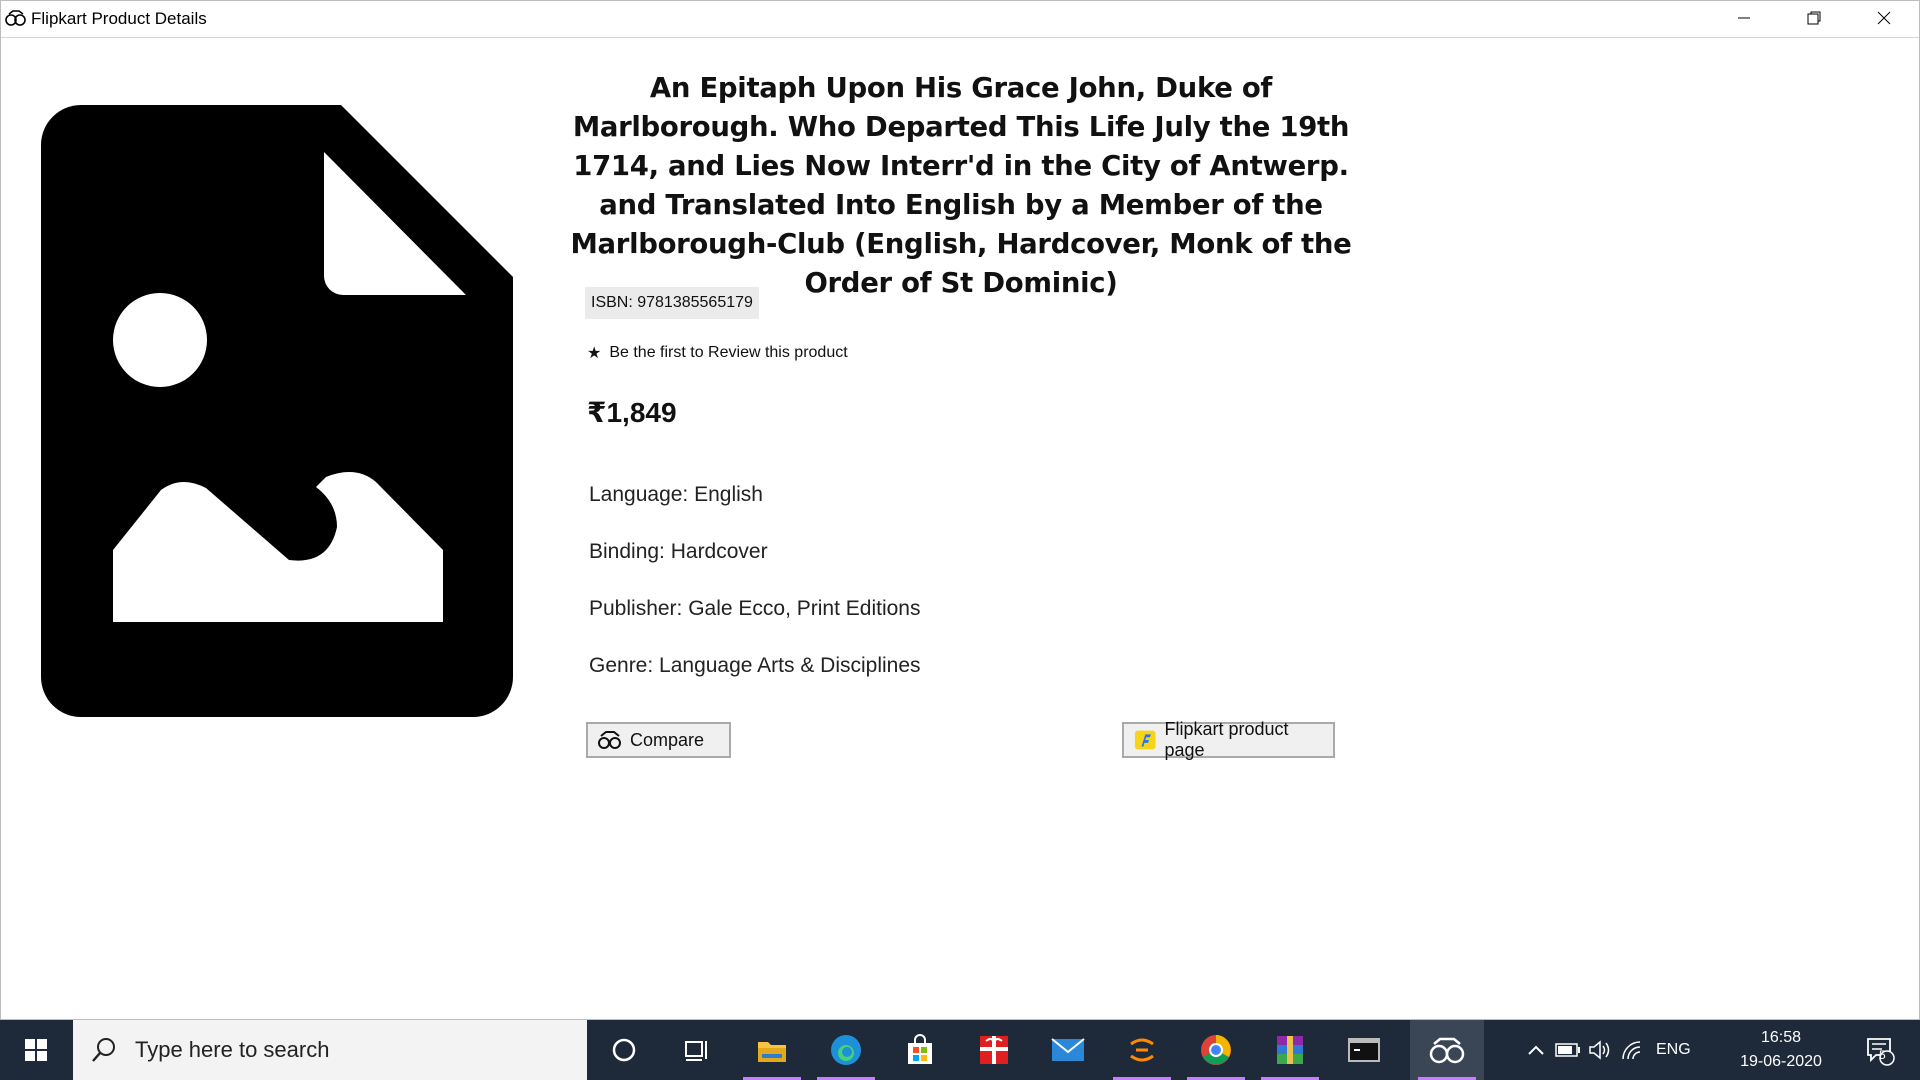 The height and width of the screenshot is (1080, 1920). I want to click on clock-date: 19-06-2020, so click(1781, 1061).